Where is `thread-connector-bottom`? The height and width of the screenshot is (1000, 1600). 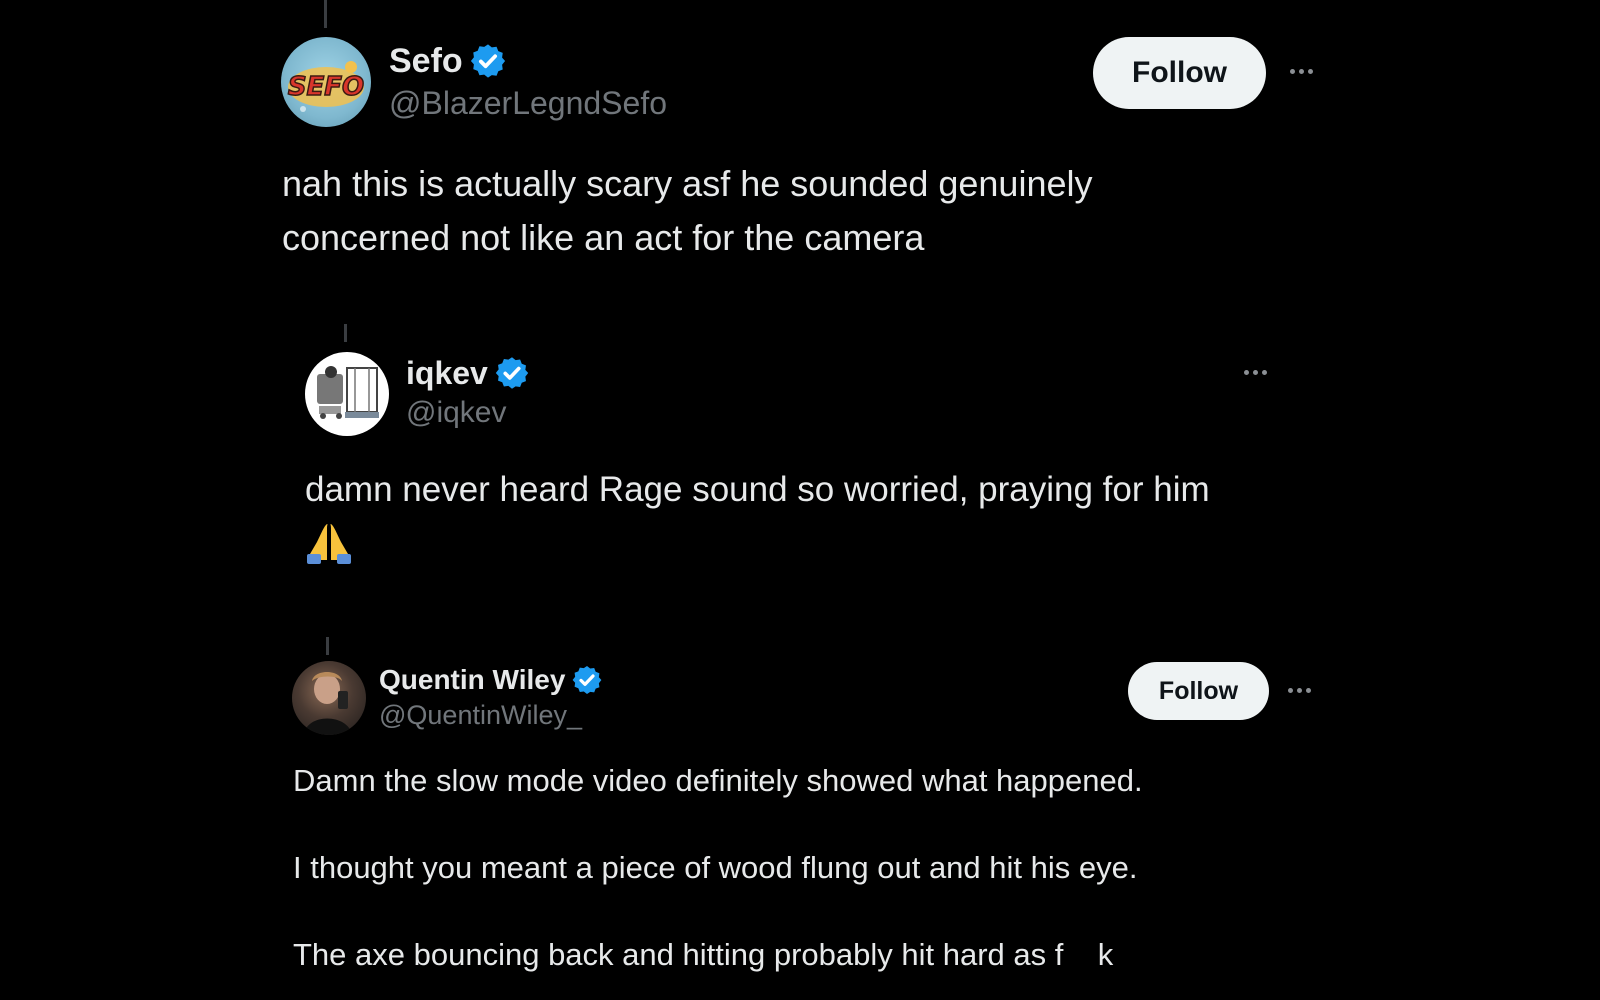
thread-connector-bottom is located at coordinates (327, 646).